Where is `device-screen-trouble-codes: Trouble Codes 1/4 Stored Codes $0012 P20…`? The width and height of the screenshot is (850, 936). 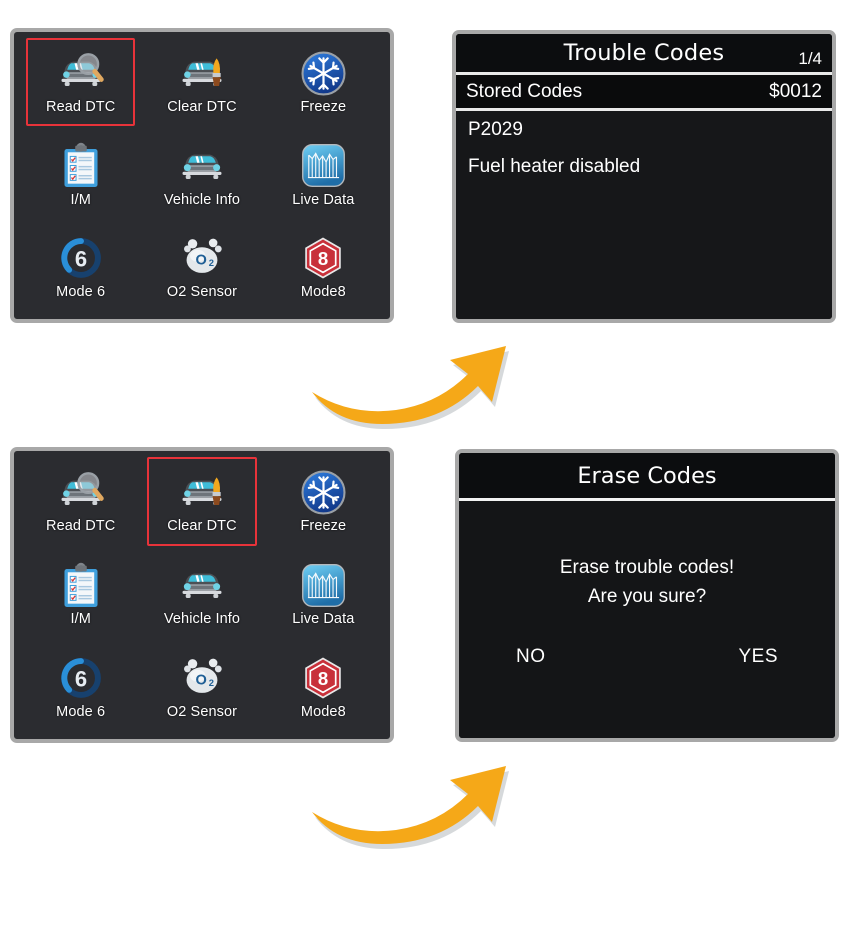
device-screen-trouble-codes: Trouble Codes 1/4 Stored Codes $0012 P20… is located at coordinates (644, 176).